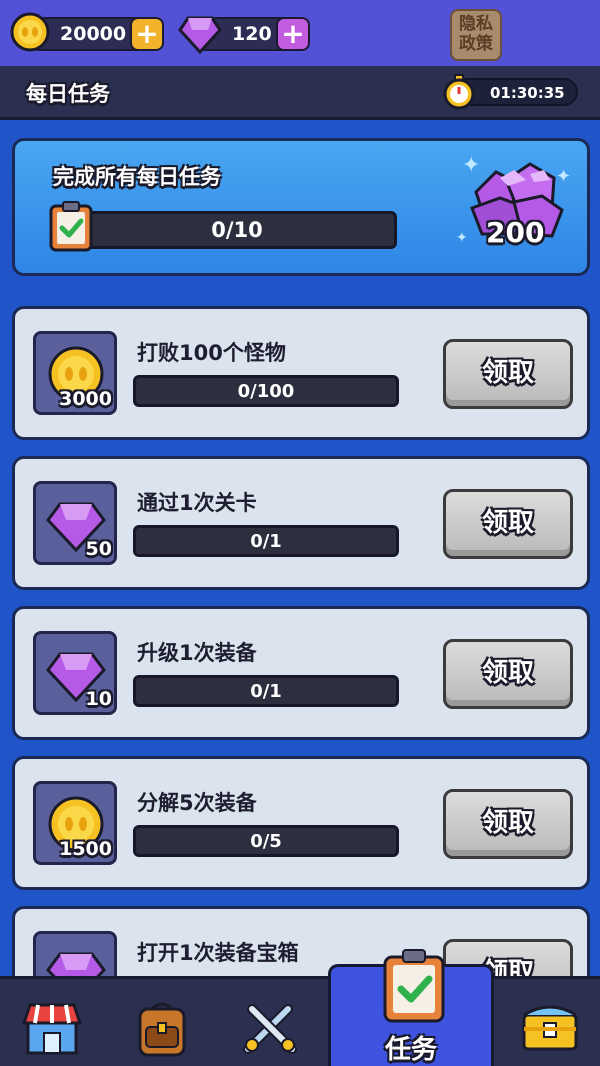  I want to click on task-card: 1500 分解5次装备 0/5 领取, so click(301, 823).